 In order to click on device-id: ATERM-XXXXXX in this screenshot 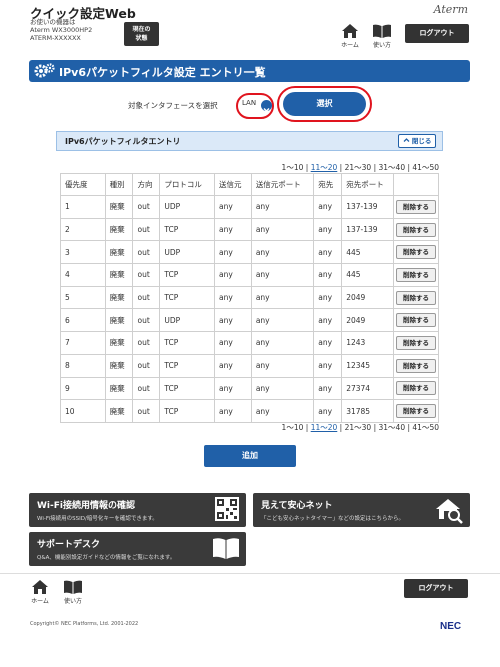, I will do `click(55, 38)`.